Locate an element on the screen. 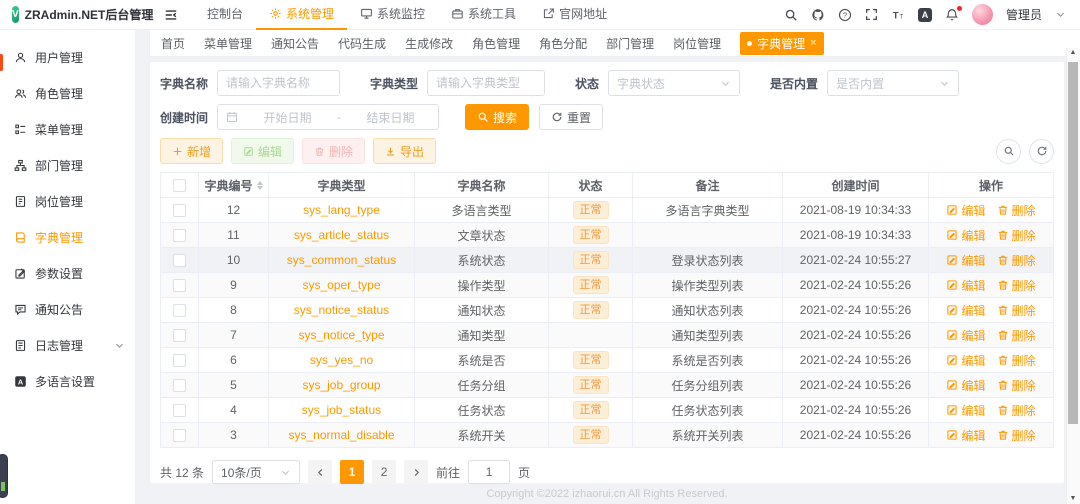 This screenshot has width=1080, height=504. status-select: 字典状态 is located at coordinates (674, 83).